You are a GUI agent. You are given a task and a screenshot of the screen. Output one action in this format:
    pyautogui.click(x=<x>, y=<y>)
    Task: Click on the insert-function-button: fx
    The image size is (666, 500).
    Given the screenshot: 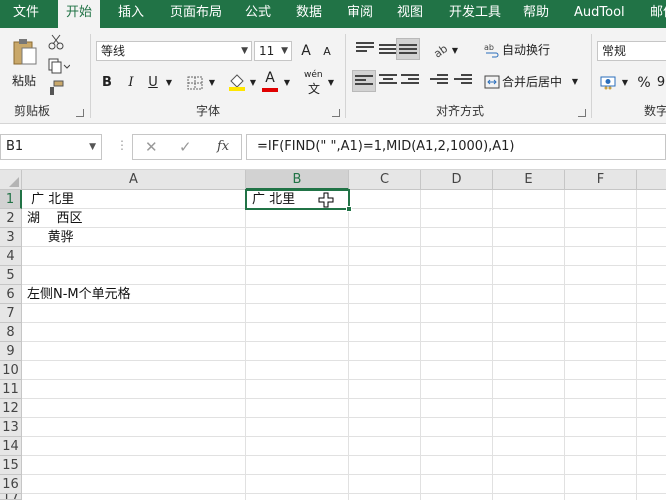 What is the action you would take?
    pyautogui.click(x=223, y=147)
    